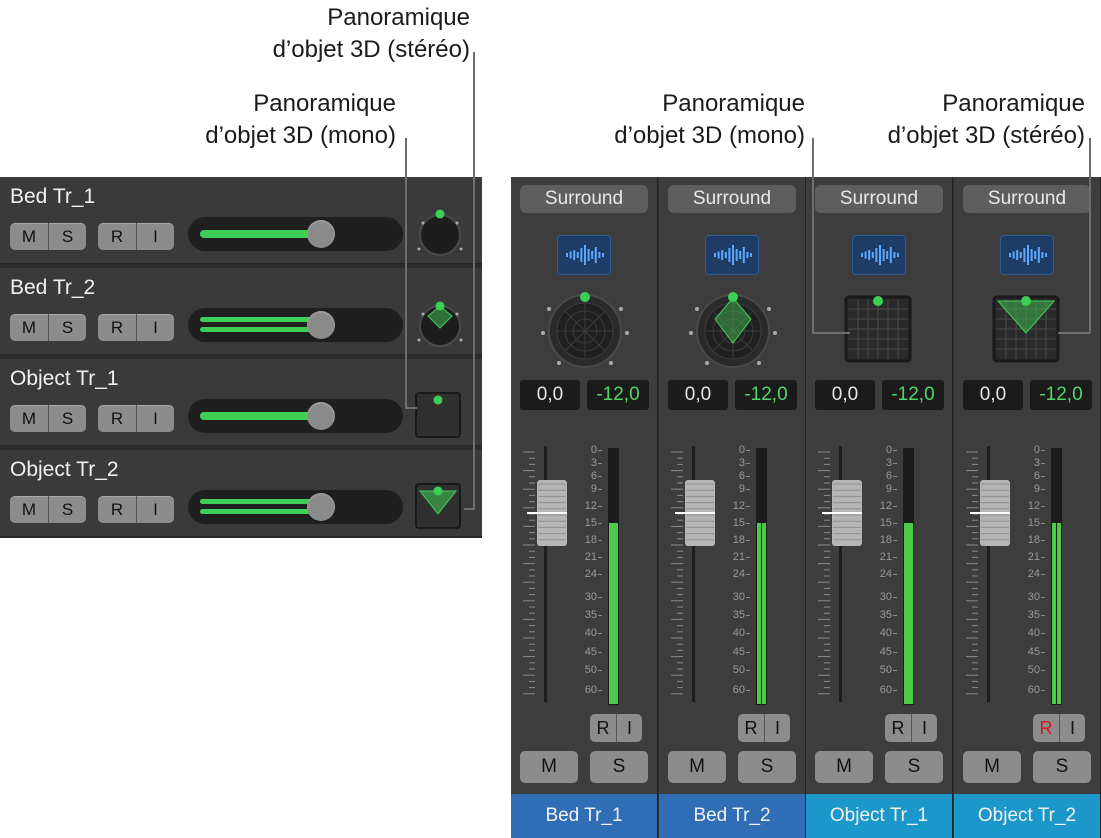 The image size is (1101, 838). Describe the element at coordinates (439, 507) in the screenshot. I see `object-pan-stereo-icon` at that location.